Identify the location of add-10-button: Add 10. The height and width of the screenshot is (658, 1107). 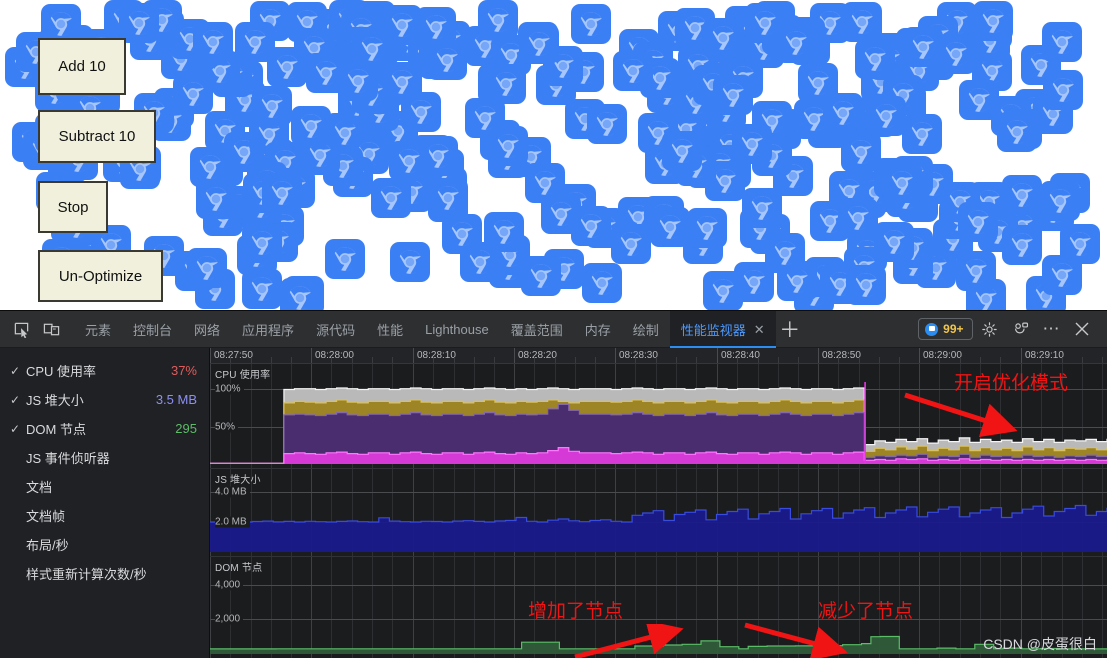
(82, 66).